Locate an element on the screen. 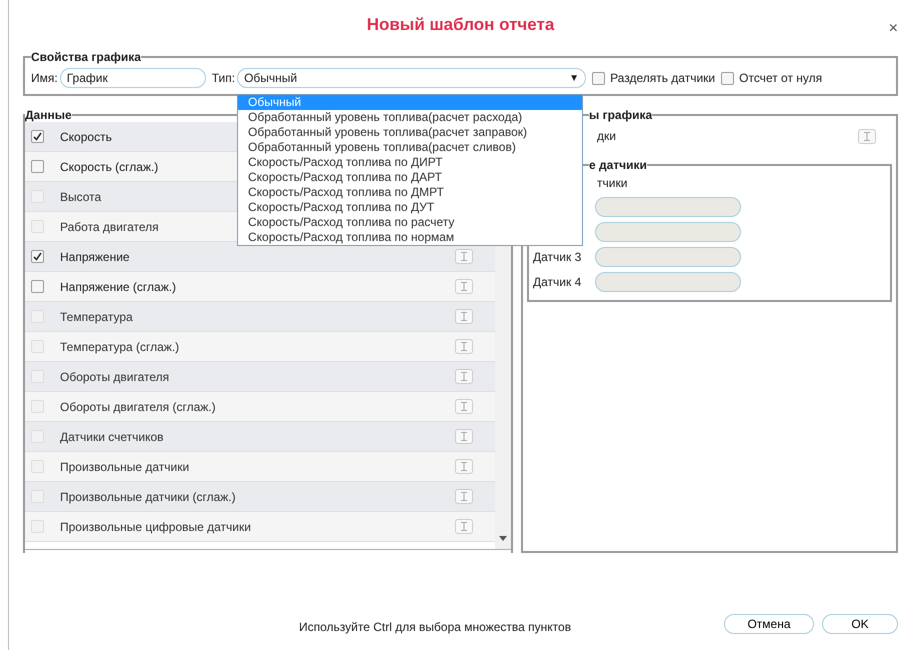  footer-hint: Используйте Ctrl для выбора множества пунктов is located at coordinates (435, 627).